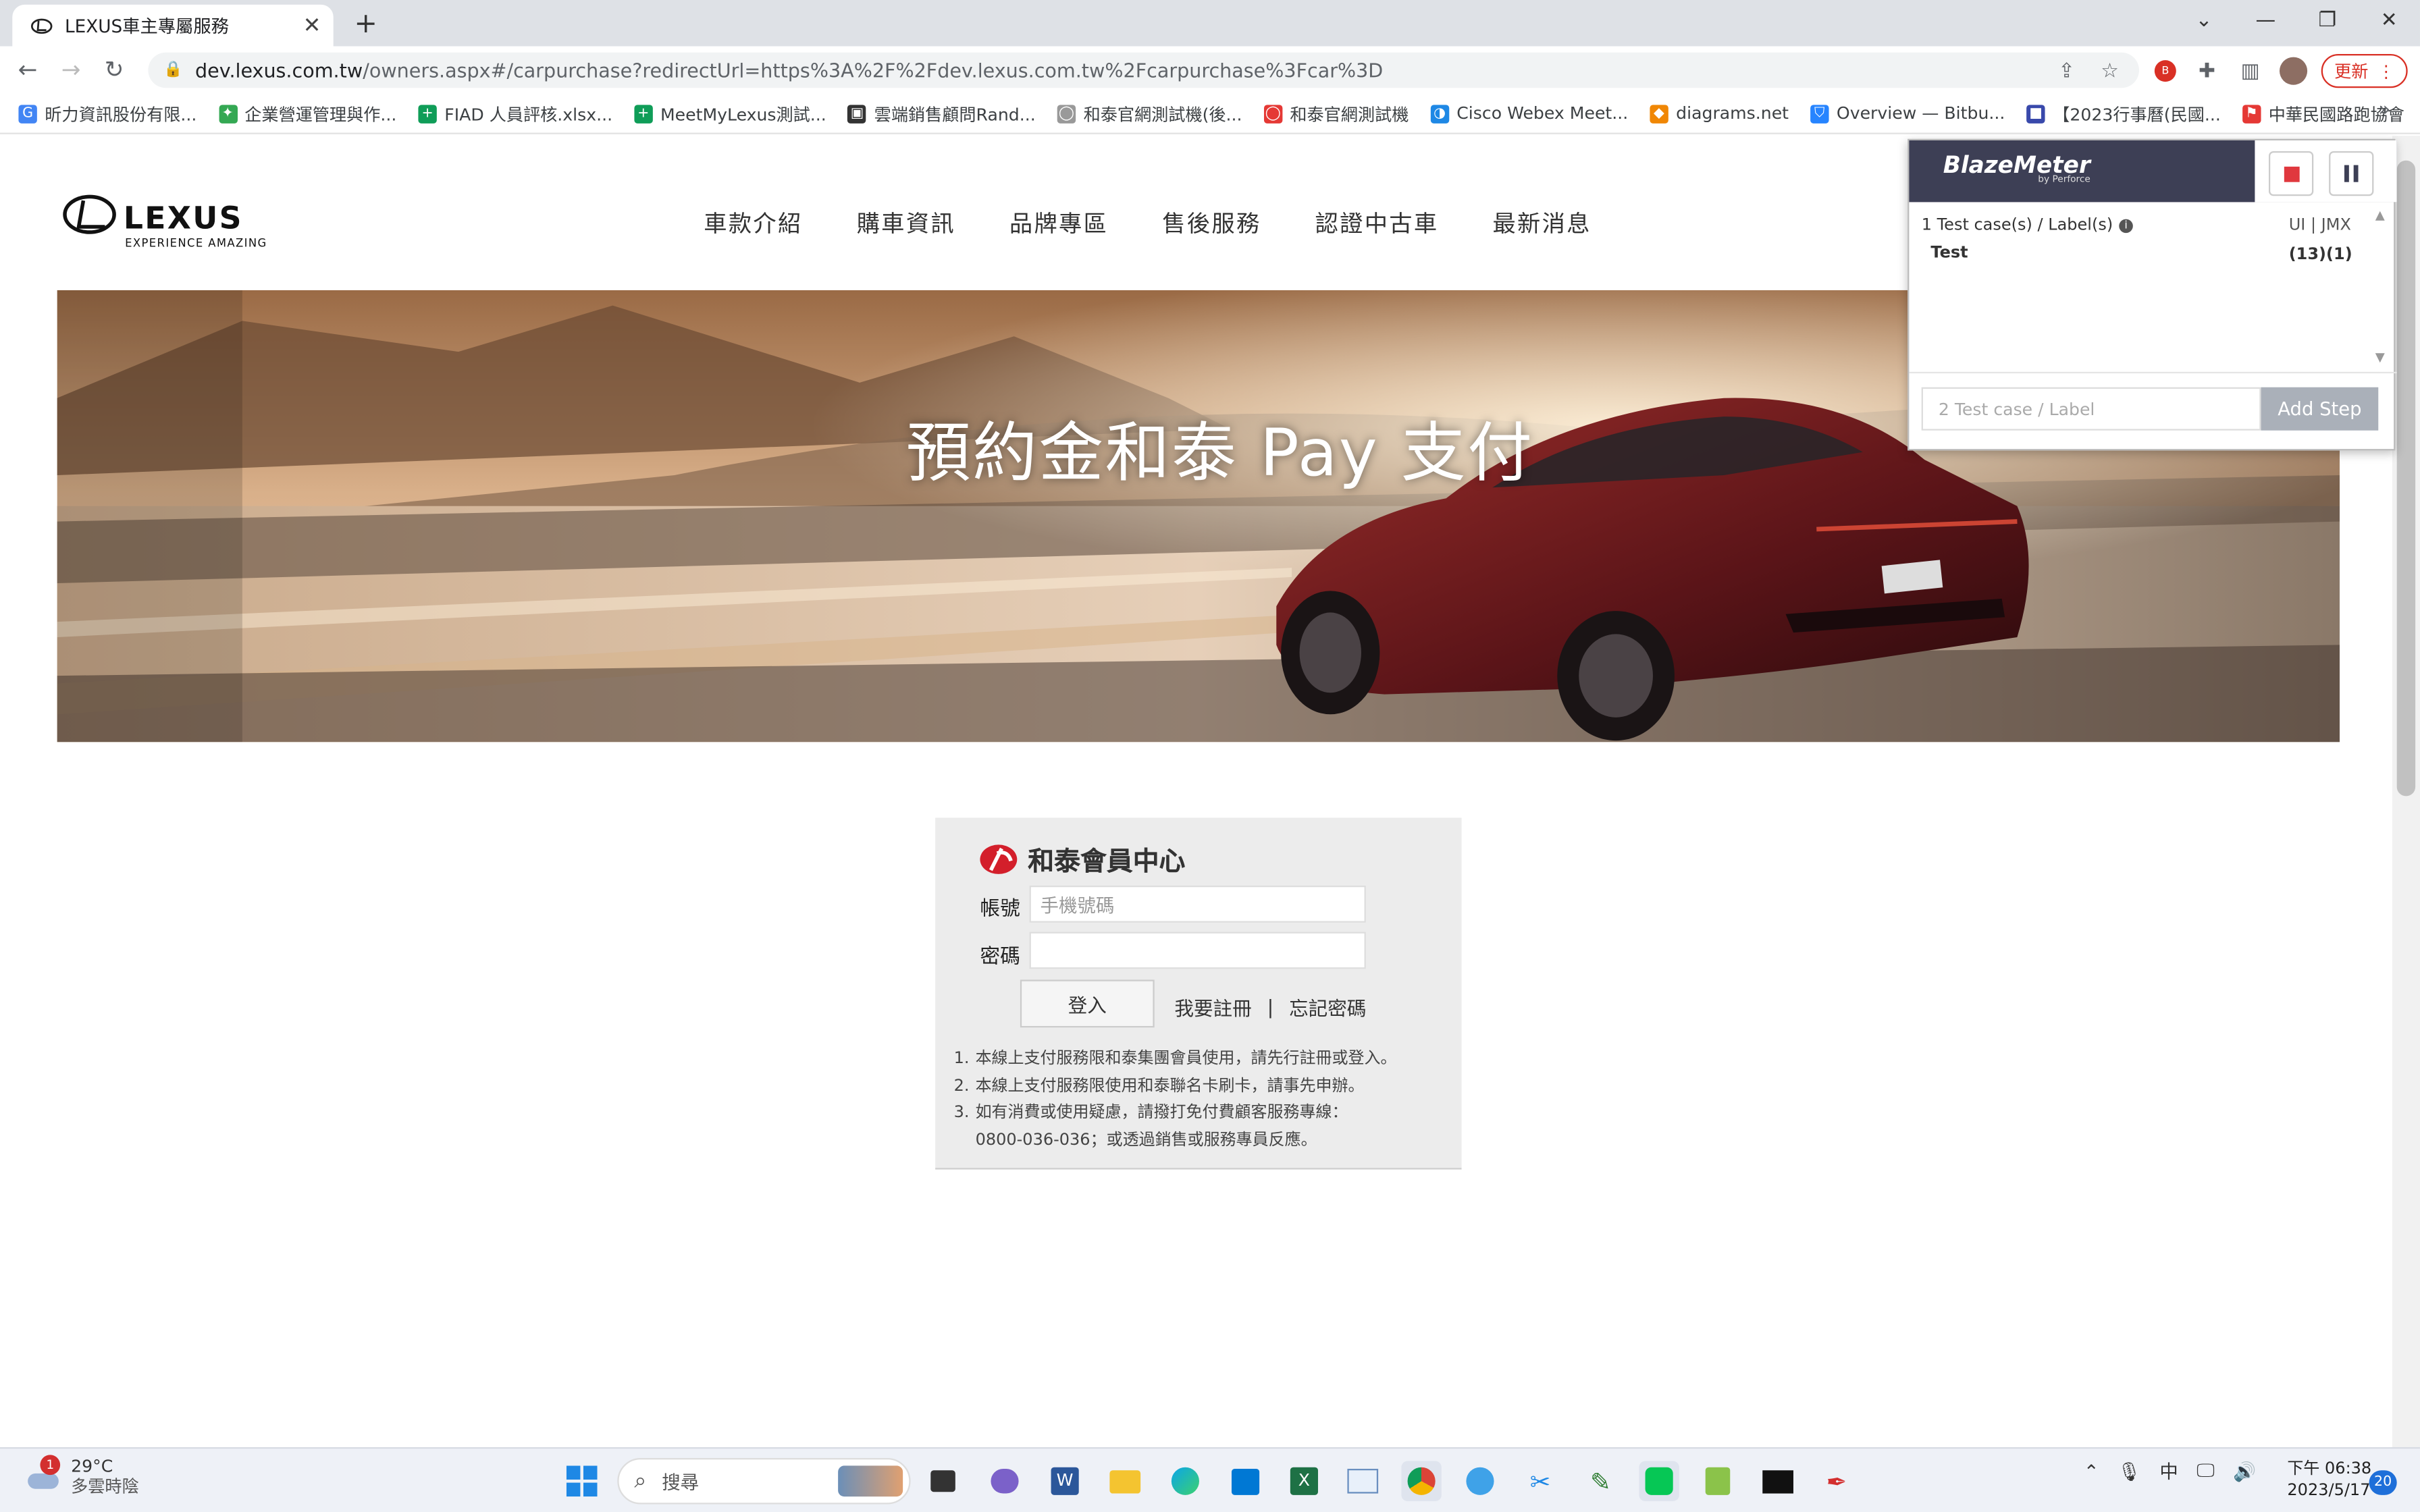 Image resolution: width=2420 pixels, height=1512 pixels. What do you see at coordinates (2129, 1471) in the screenshot?
I see `microphone-icon: 🎙` at bounding box center [2129, 1471].